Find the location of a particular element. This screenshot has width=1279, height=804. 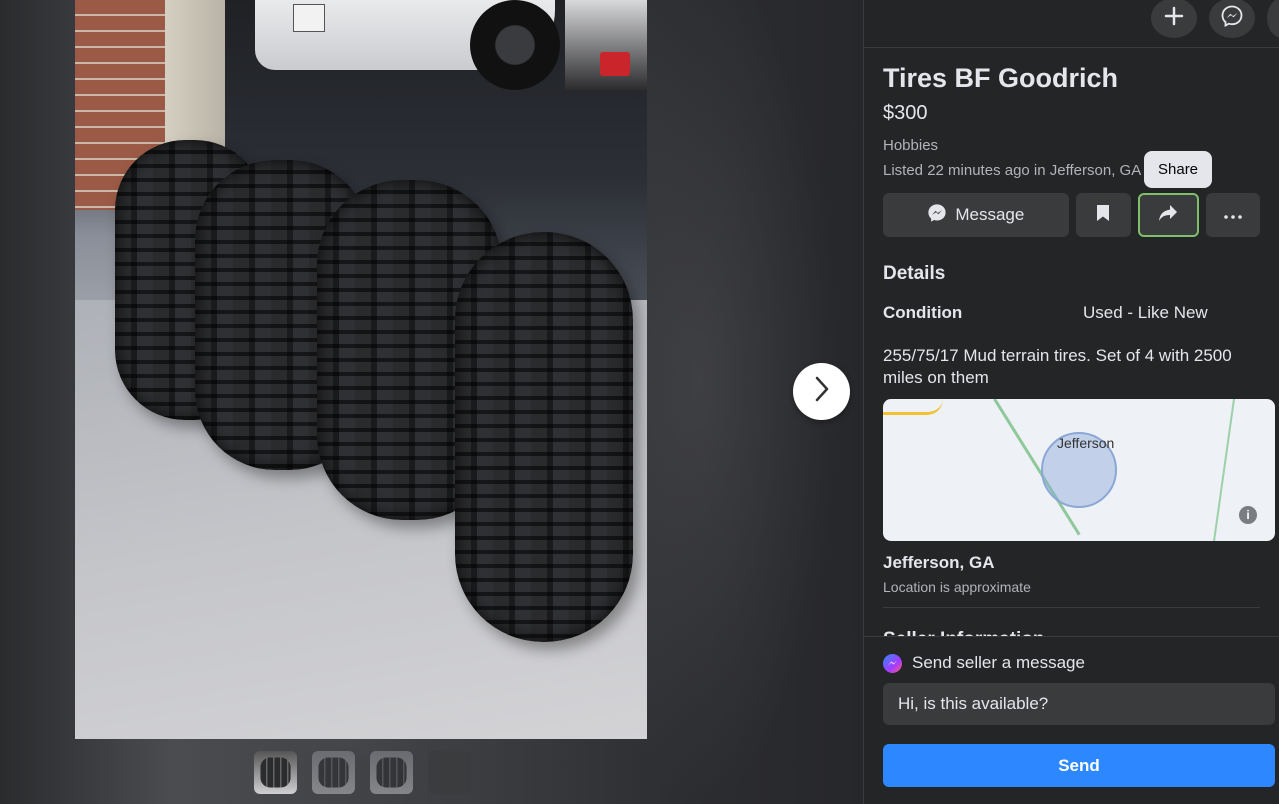

send-message-text: Send seller a message is located at coordinates (998, 662).